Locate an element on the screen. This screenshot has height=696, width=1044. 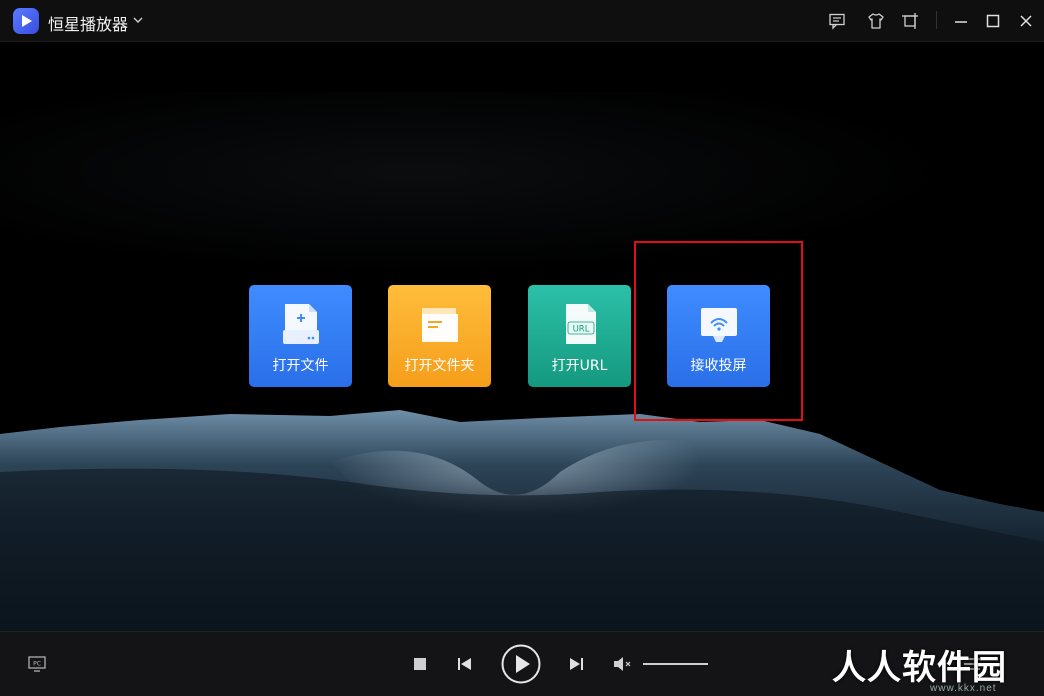
pin-icon is located at coordinates (910, 21).